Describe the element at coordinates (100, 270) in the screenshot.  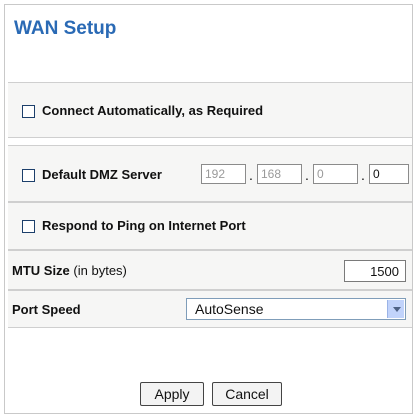
I see `mtu-unit: (in bytes)` at that location.